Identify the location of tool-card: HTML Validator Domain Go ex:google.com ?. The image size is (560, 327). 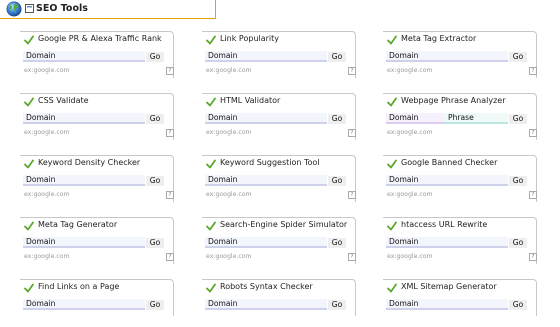
(280, 117).